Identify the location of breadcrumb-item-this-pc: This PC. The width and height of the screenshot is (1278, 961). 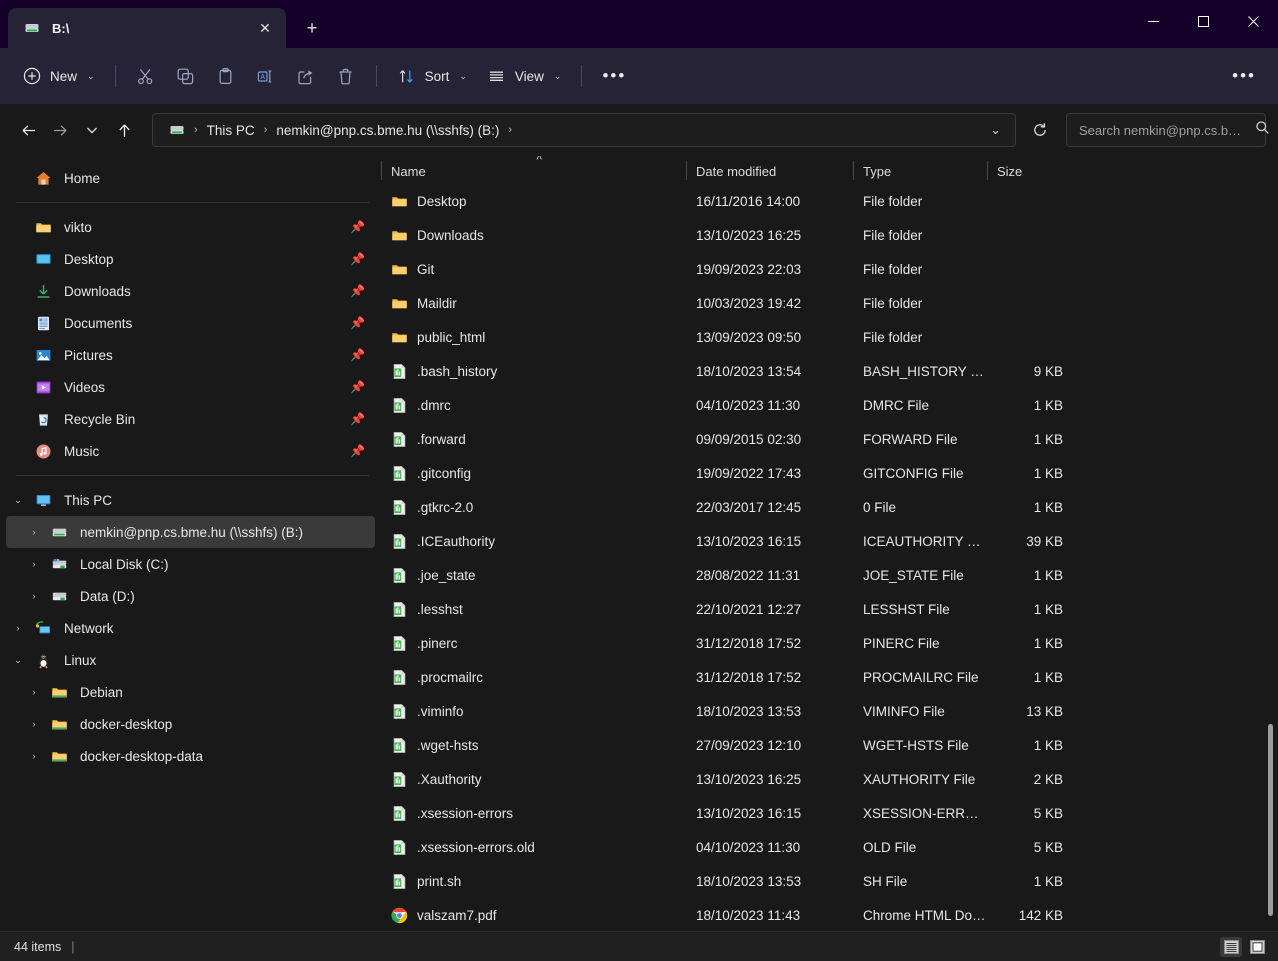
(231, 130).